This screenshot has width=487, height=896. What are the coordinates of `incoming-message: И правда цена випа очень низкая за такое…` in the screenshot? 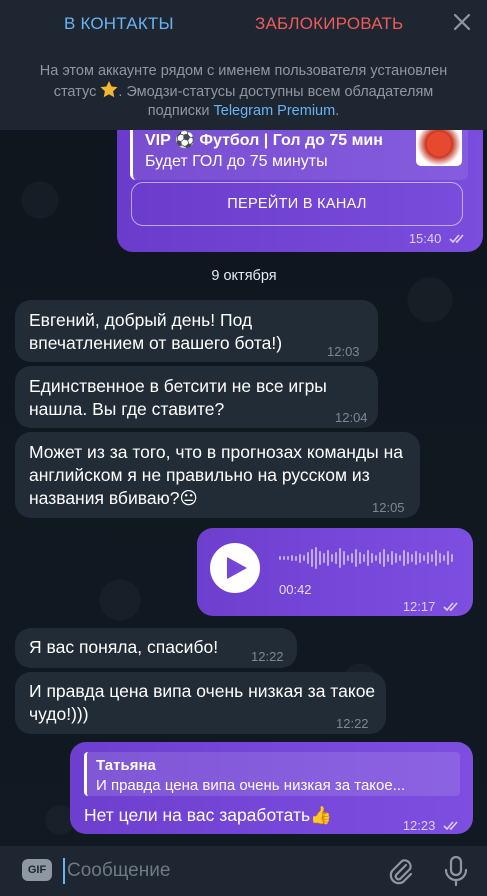 It's located at (200, 703).